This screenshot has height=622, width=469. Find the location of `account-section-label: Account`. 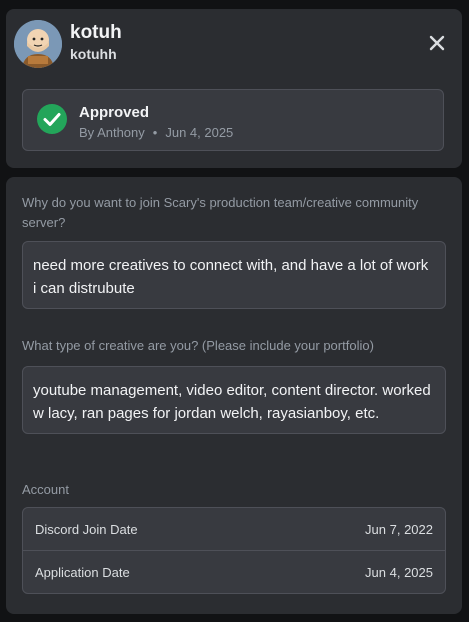

account-section-label: Account is located at coordinates (45, 489).